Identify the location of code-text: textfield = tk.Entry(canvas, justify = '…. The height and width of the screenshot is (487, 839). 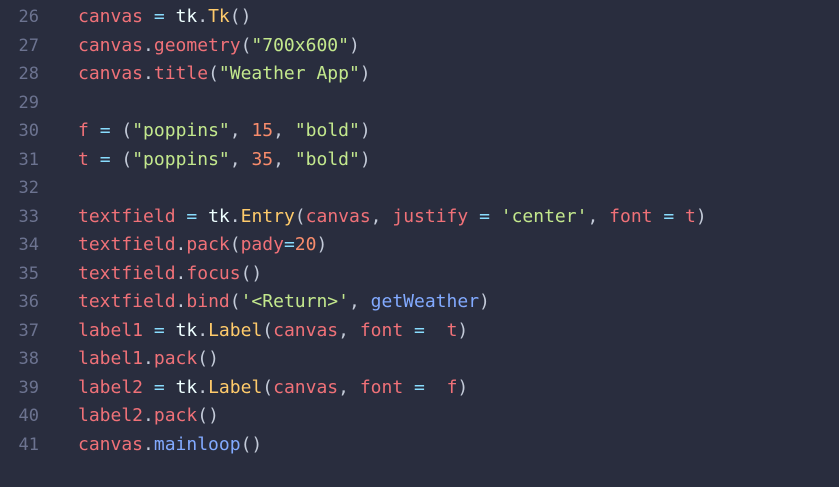
(392, 217).